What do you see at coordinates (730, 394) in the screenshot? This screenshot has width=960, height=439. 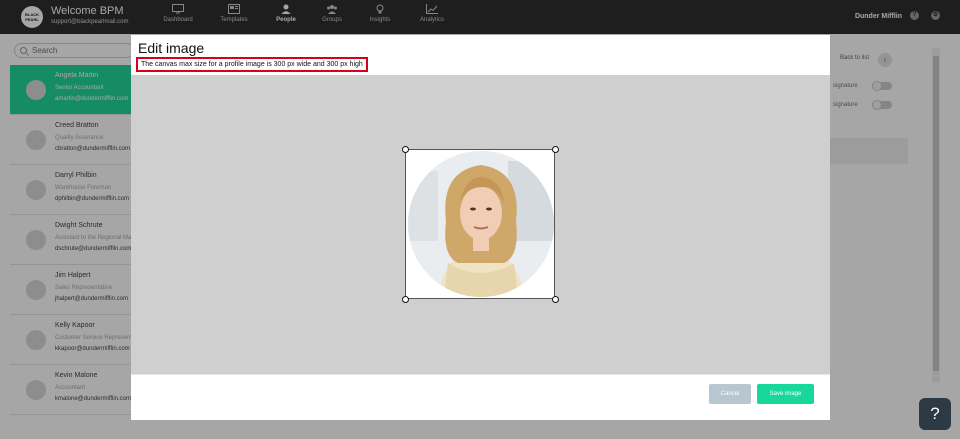 I see `cancel-button: Cancel` at bounding box center [730, 394].